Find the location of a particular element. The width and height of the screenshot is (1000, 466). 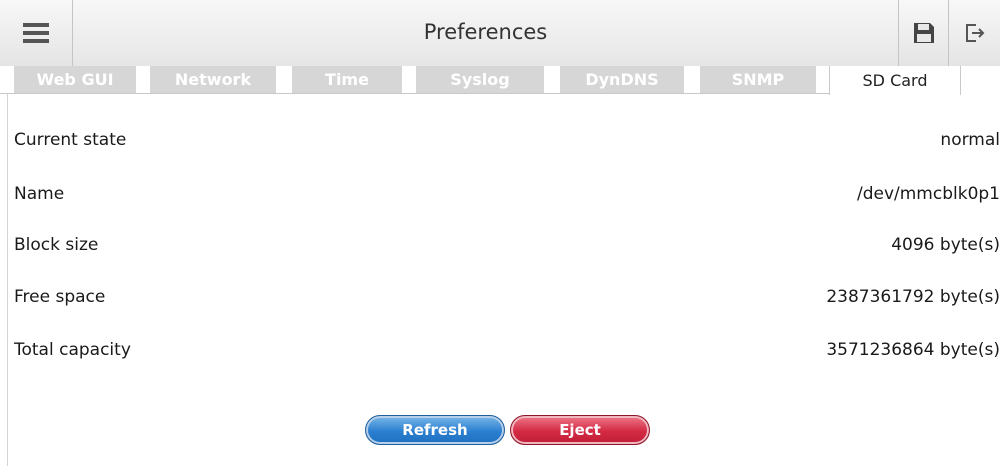

floppy-disk-icon is located at coordinates (924, 33).